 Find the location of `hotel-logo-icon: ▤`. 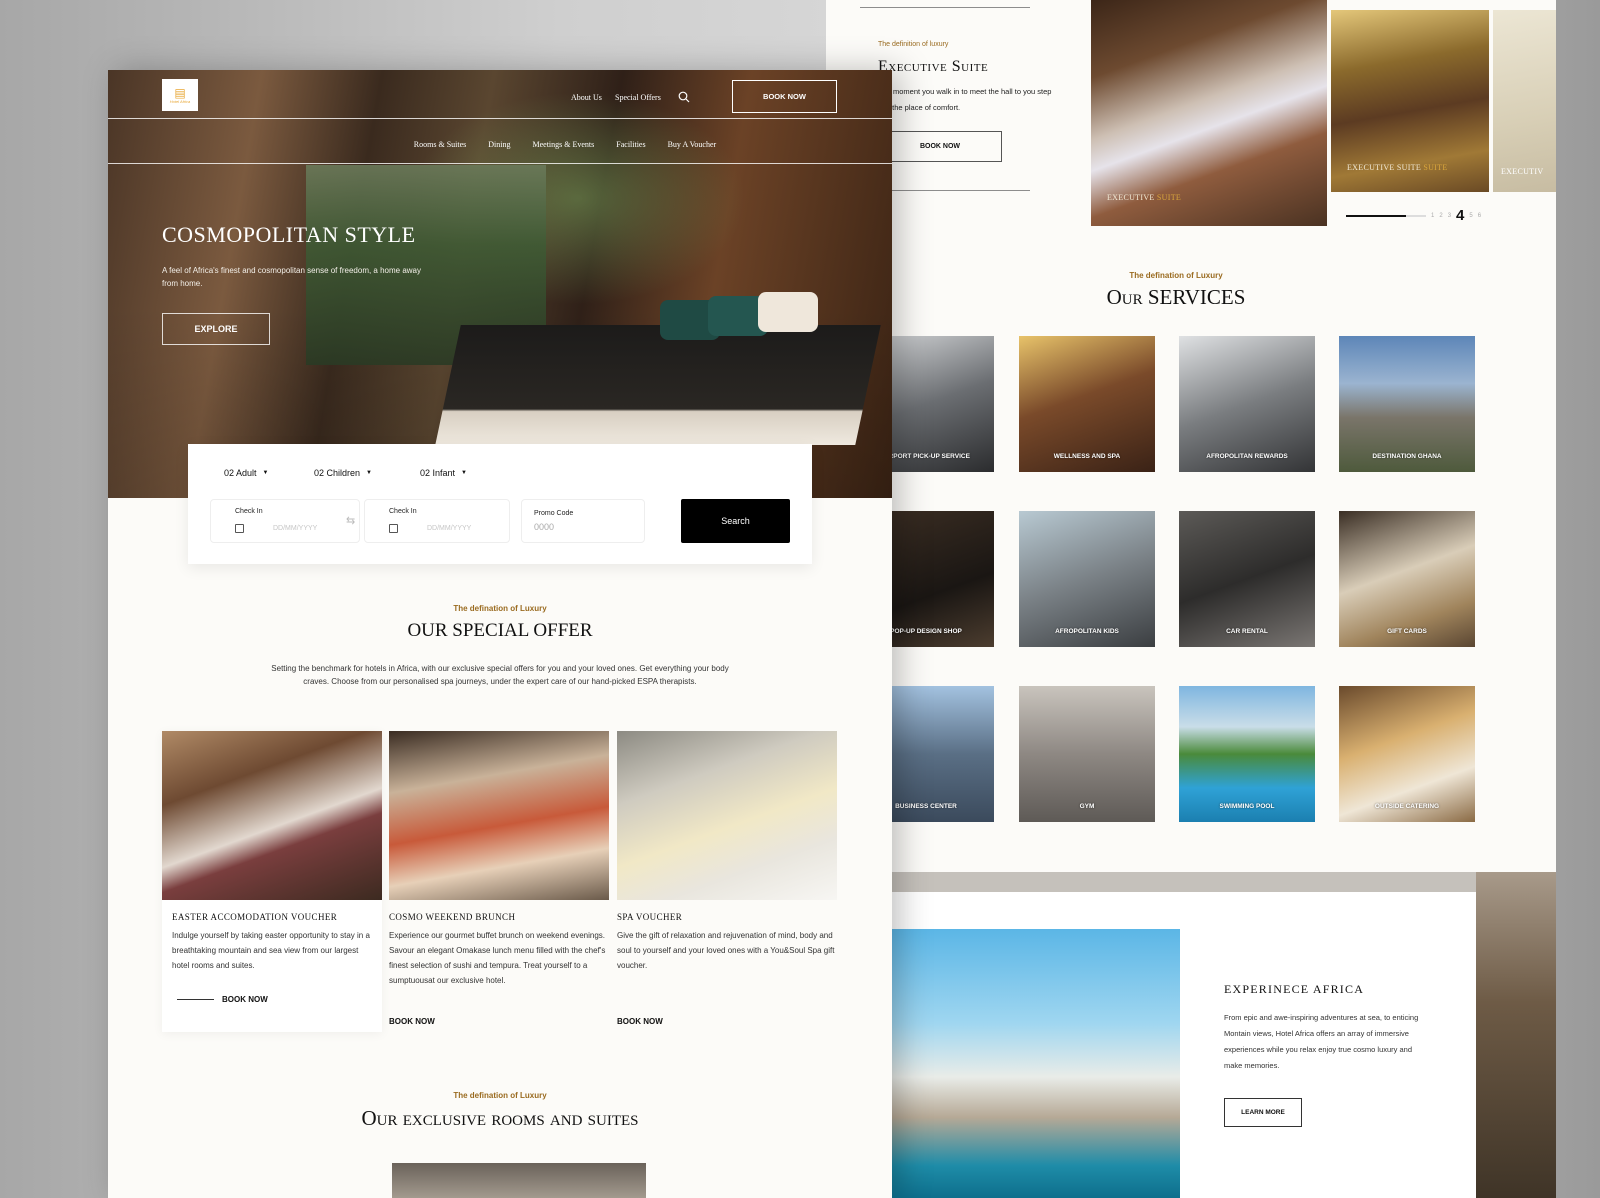

hotel-logo-icon: ▤ is located at coordinates (180, 92).